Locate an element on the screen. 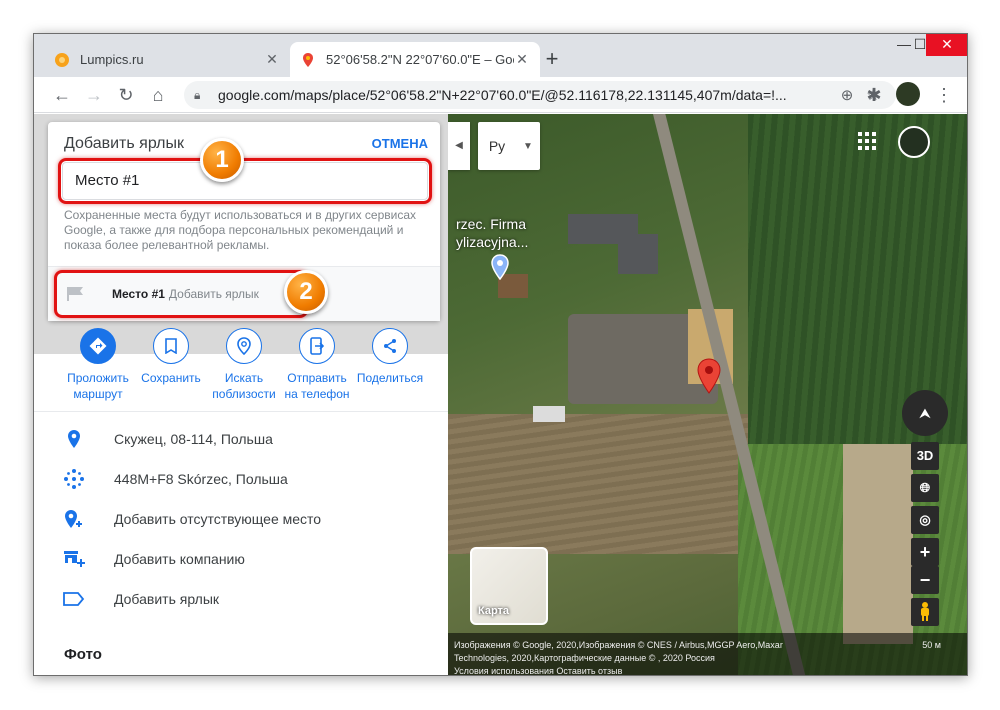 This screenshot has height=710, width=1000. layer-toggle-label: Карта is located at coordinates (494, 611).